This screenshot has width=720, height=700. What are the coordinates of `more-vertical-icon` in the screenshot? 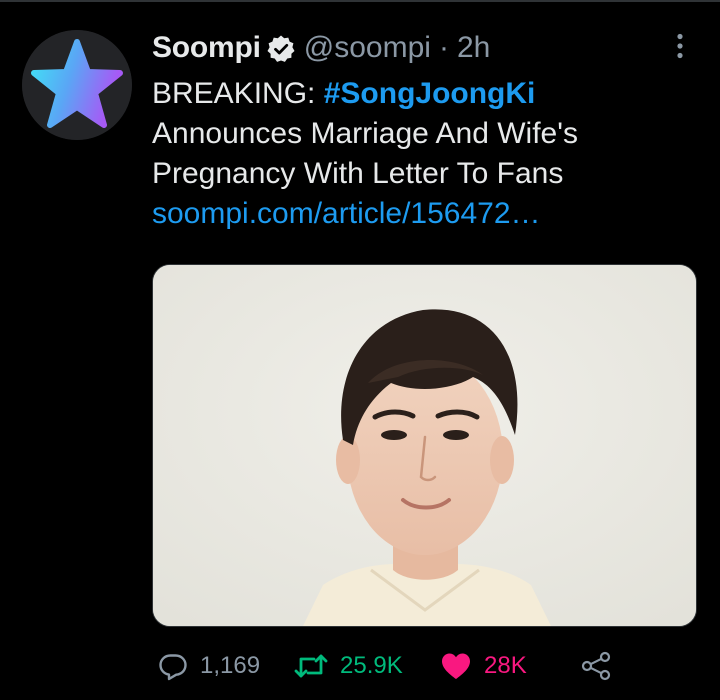 It's located at (680, 46).